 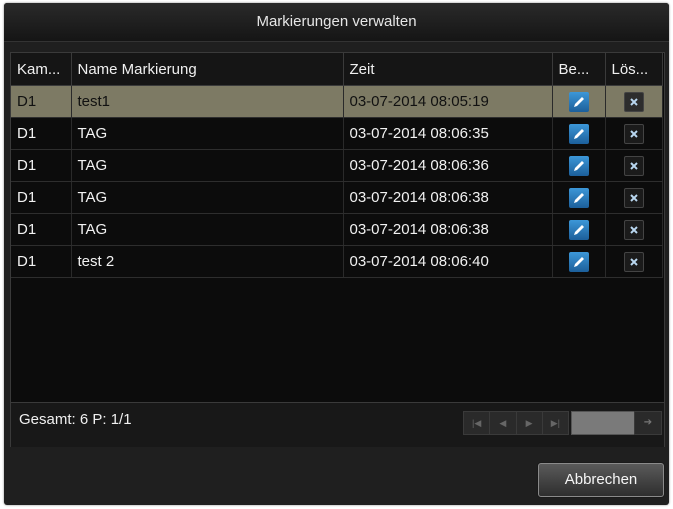 I want to click on table-row: D1 test 2 03-07-2014 08:06:40, so click(x=337, y=261).